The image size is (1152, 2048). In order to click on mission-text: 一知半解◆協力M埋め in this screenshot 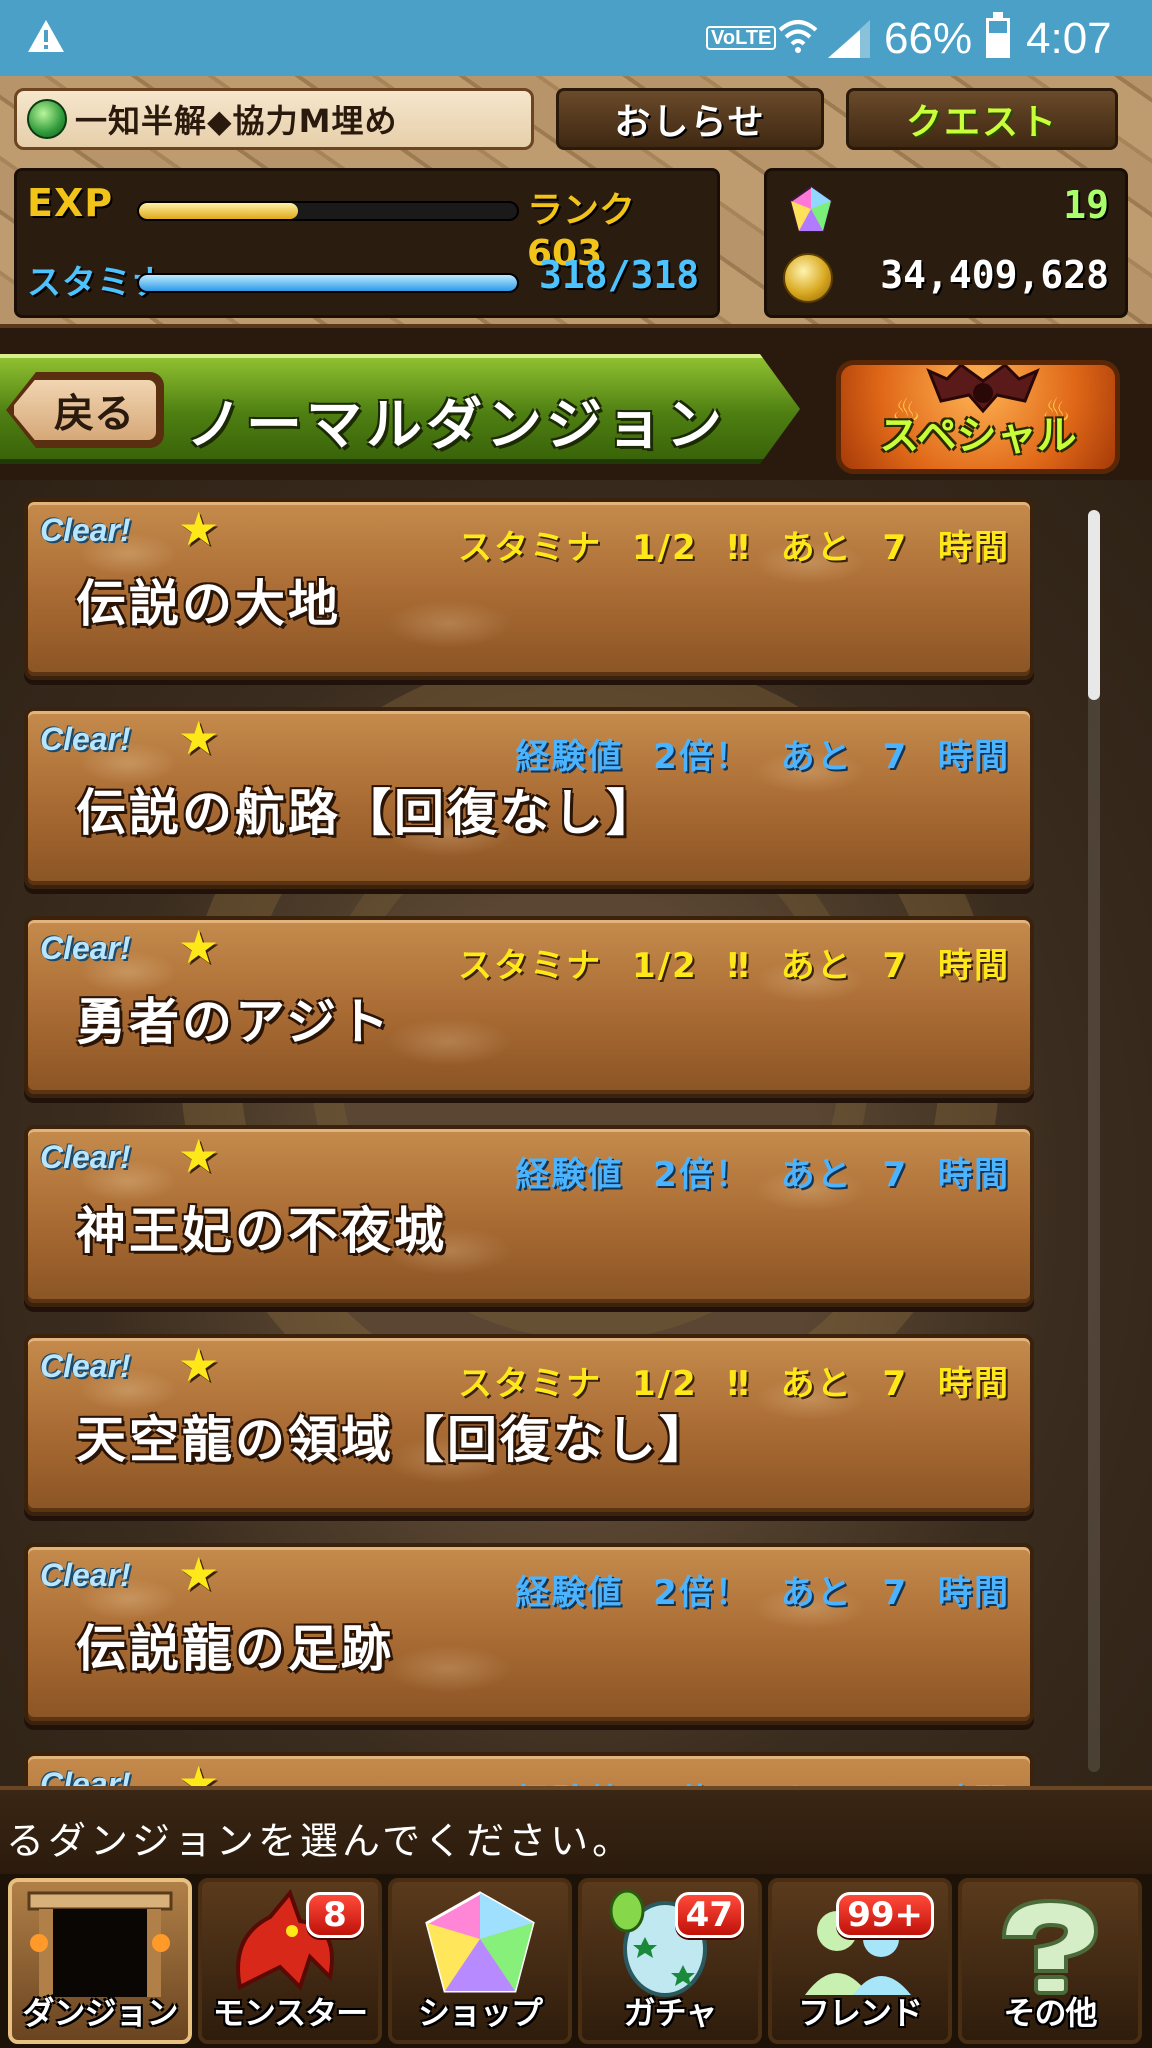, I will do `click(236, 121)`.